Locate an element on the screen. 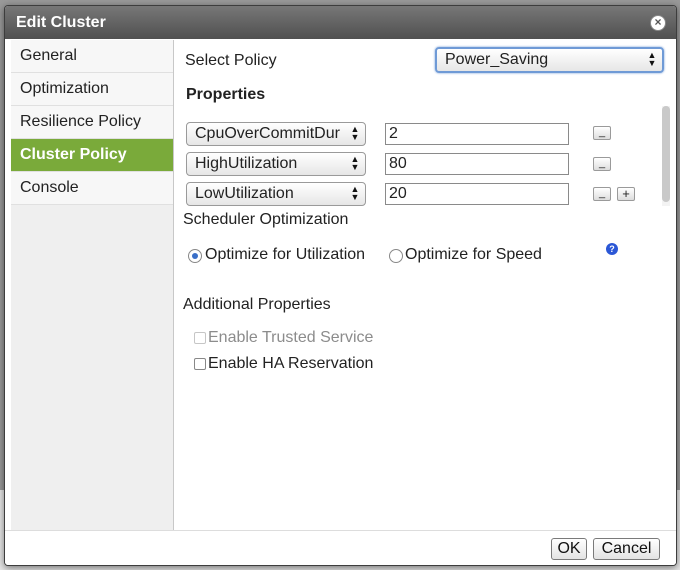  property-key-value: HighUtilization is located at coordinates (246, 163).